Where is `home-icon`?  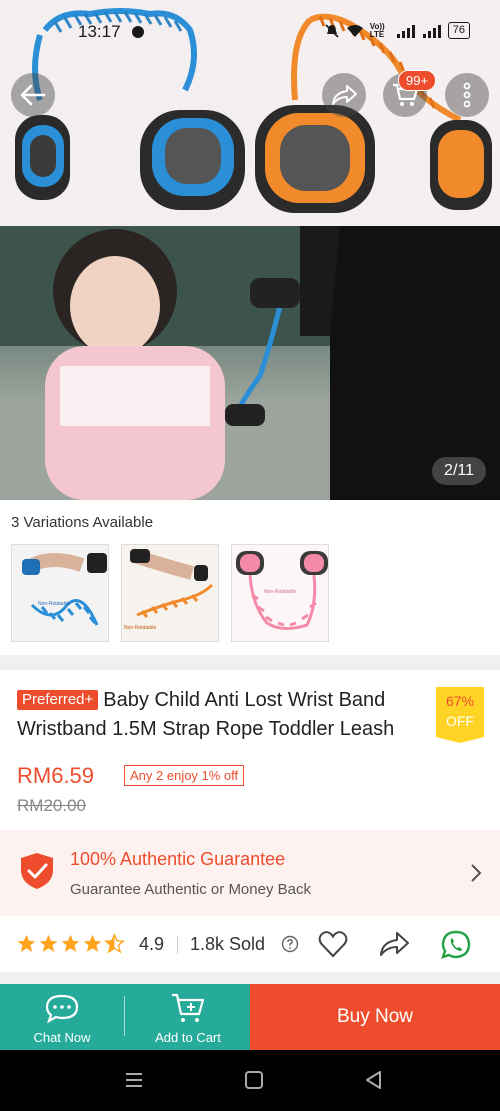
home-icon is located at coordinates (254, 1080).